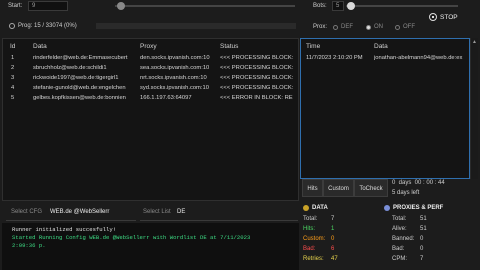 The height and width of the screenshot is (270, 480). Describe the element at coordinates (406, 193) in the screenshot. I see `timer-left: 5 days left` at that location.